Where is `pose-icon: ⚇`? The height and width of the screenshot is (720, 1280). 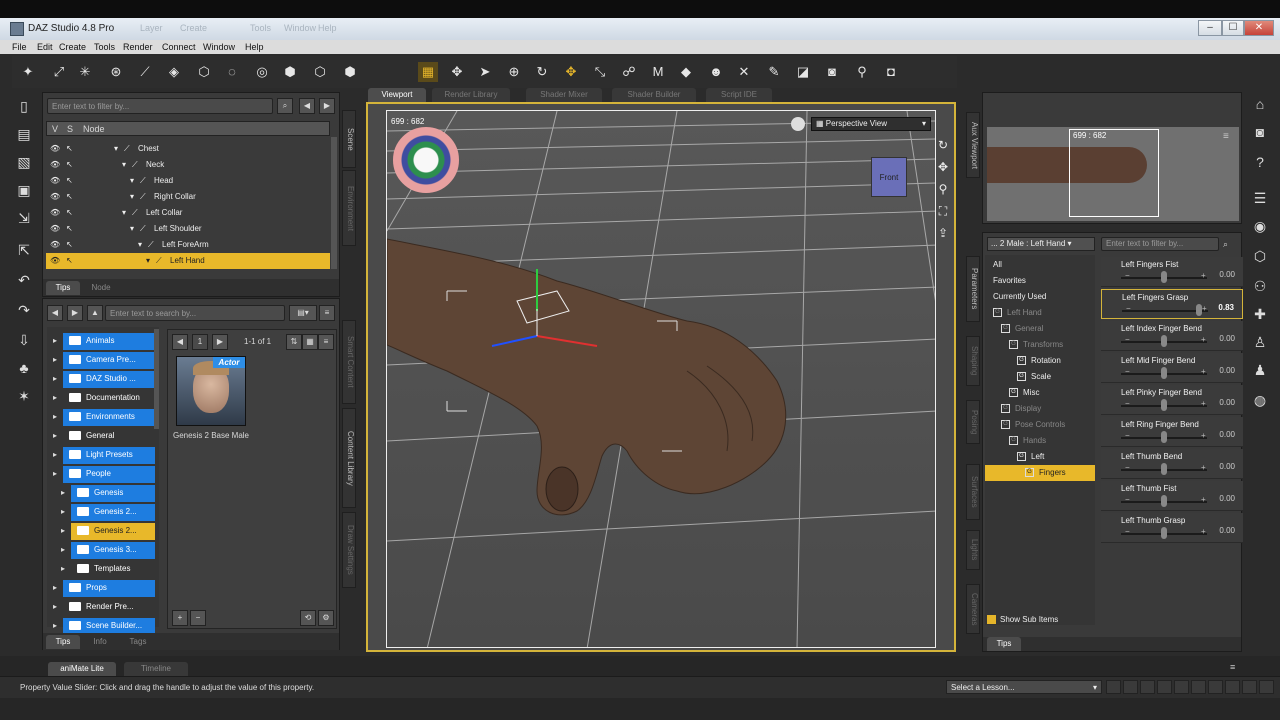 pose-icon: ⚇ is located at coordinates (1260, 286).